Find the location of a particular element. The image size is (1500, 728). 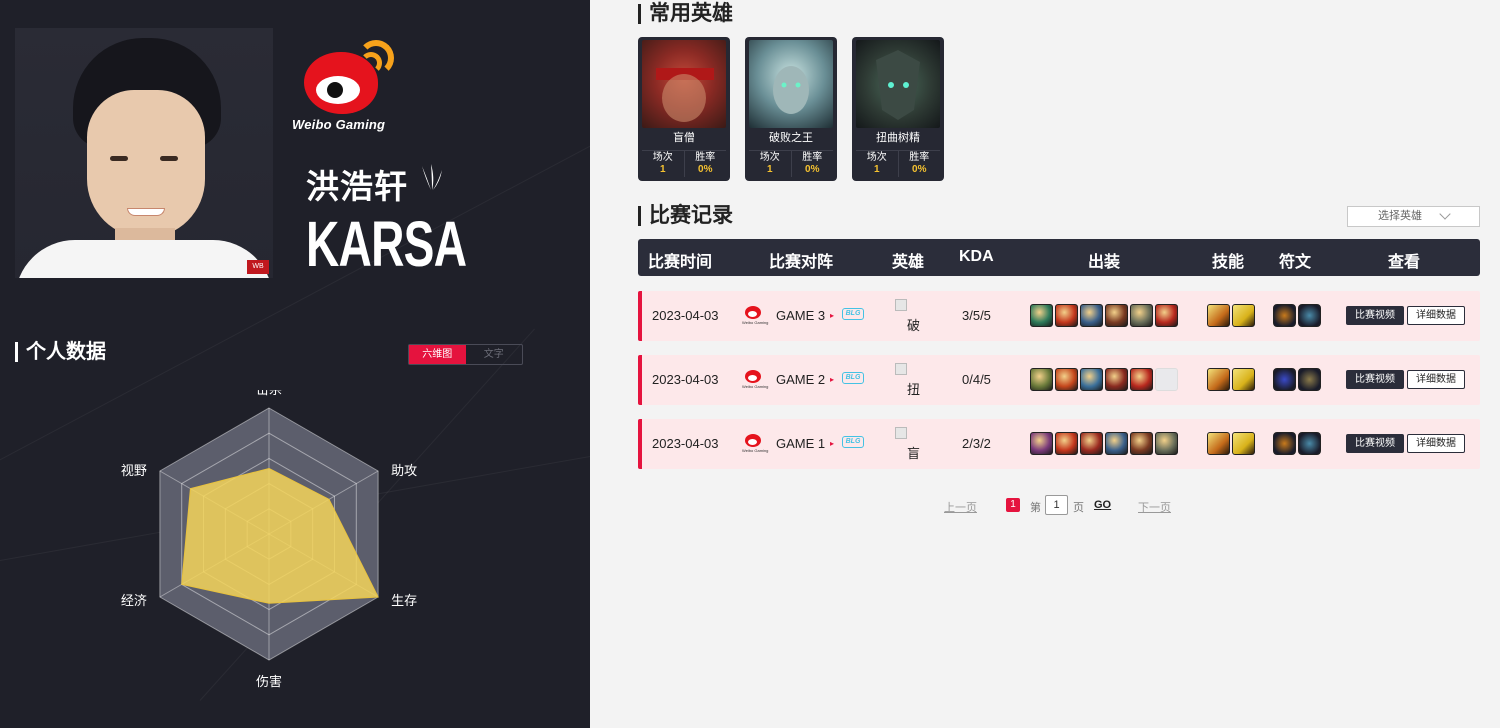

chart-mode-toggle: 六维图 文字 is located at coordinates (465, 354).